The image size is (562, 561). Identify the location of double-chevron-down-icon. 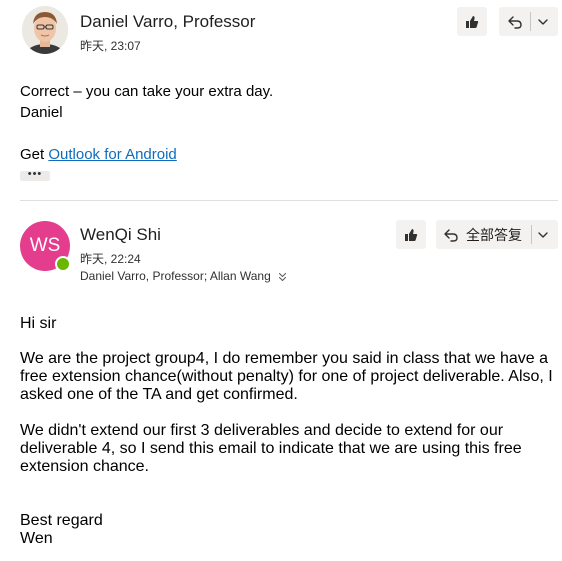
(282, 278).